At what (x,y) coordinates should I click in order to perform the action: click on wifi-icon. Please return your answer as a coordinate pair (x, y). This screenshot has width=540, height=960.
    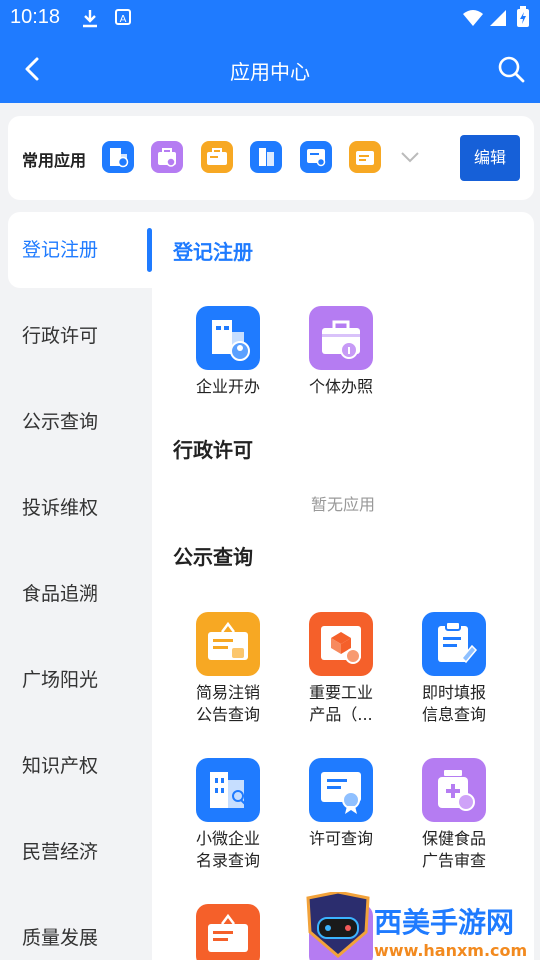
    Looking at the image, I should click on (473, 20).